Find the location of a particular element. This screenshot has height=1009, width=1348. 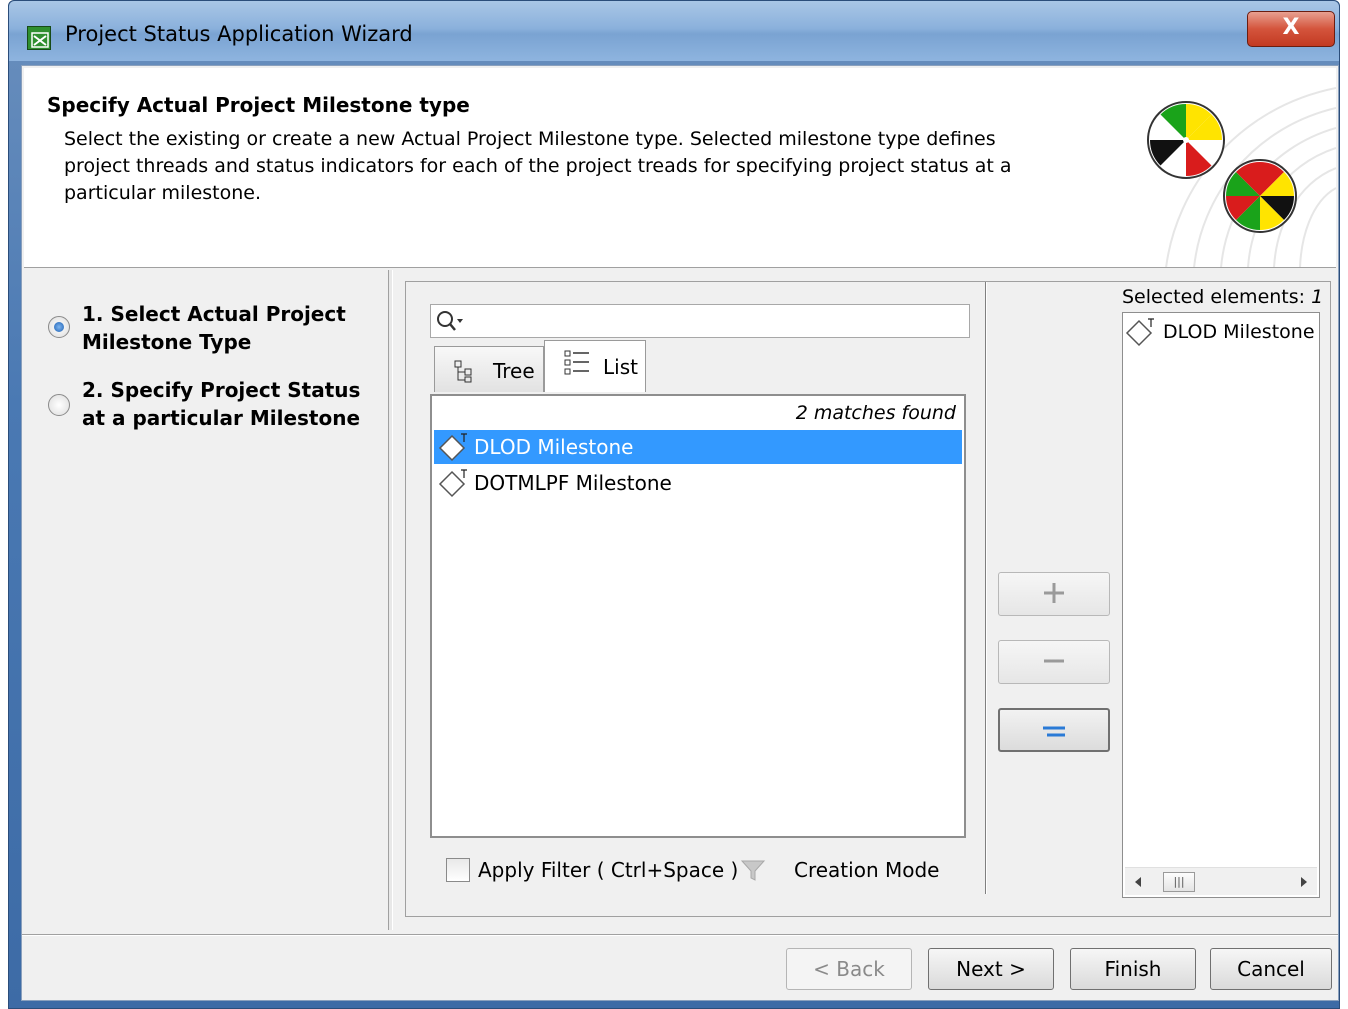

horizontal-scrollbar: ||| is located at coordinates (1221, 881).